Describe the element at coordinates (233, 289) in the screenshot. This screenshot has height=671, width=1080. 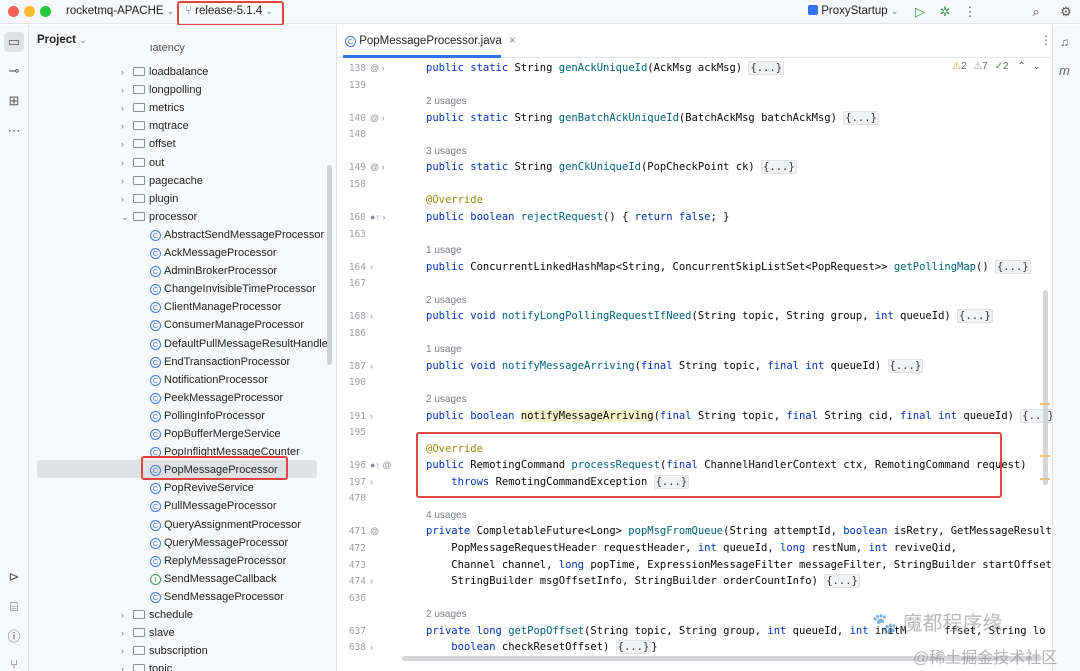
I see `tree-file: C ChangeInvisibleTimeProcessor` at that location.